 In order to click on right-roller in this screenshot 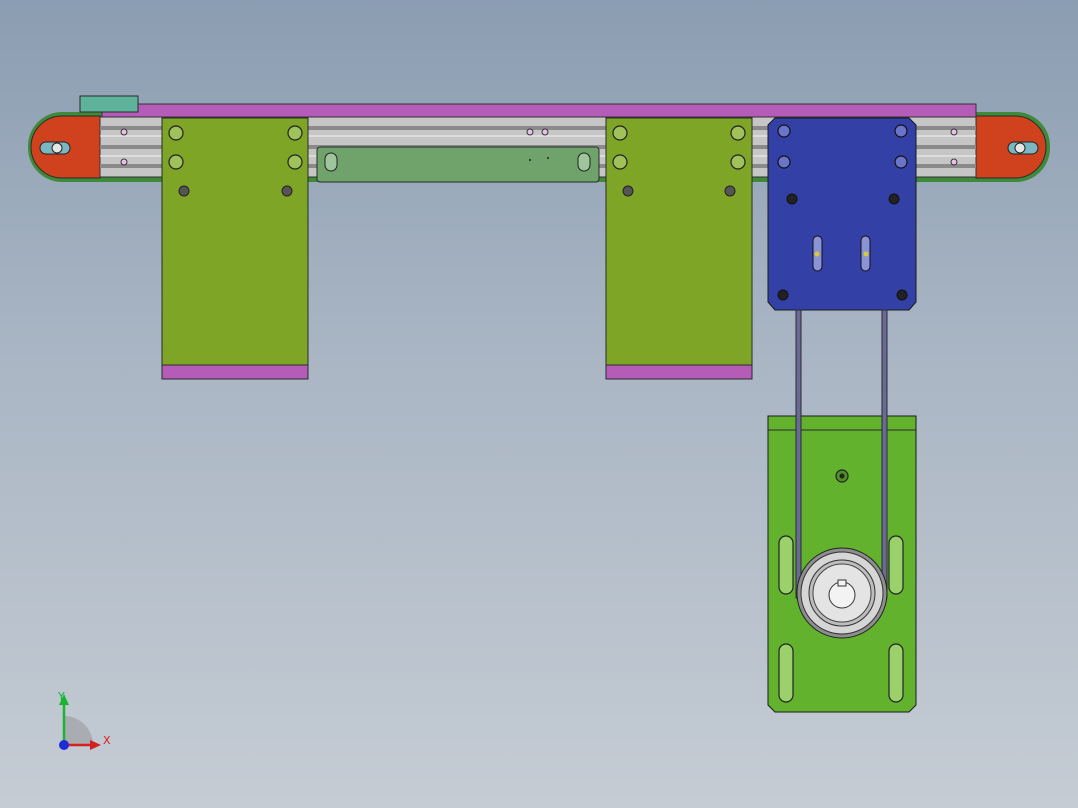, I will do `click(1023, 148)`.